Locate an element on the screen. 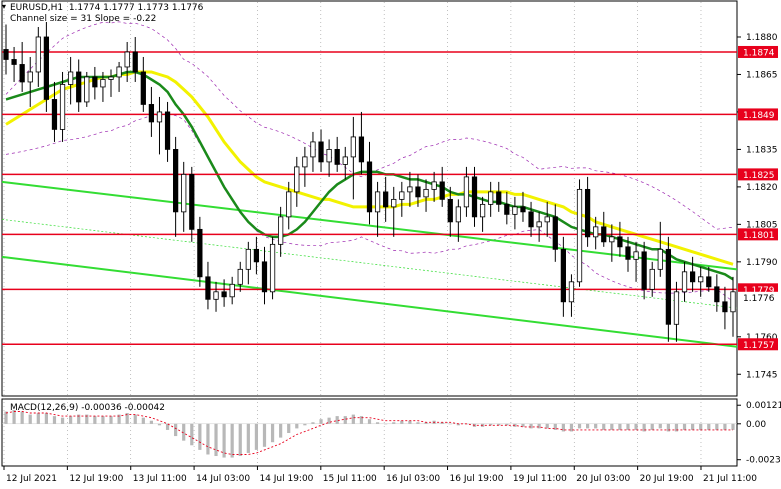 This screenshot has height=489, width=781. chart-menu-arrow-icon: ▾ is located at coordinates (4, 6).